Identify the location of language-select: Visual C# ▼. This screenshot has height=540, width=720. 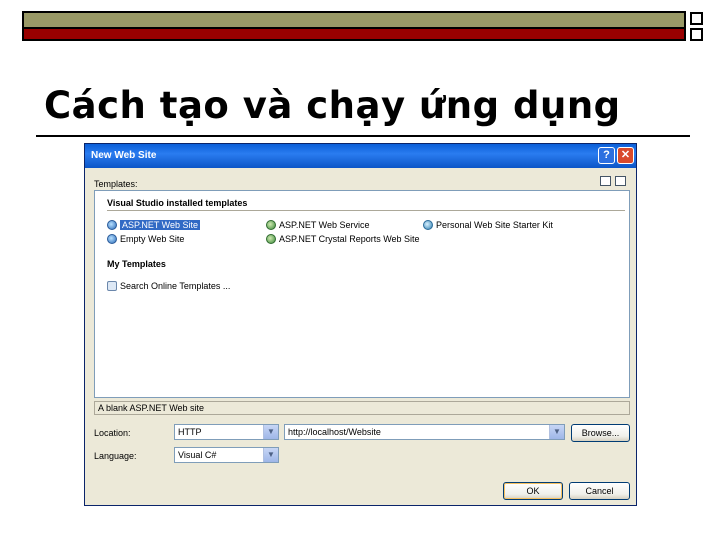
(226, 455).